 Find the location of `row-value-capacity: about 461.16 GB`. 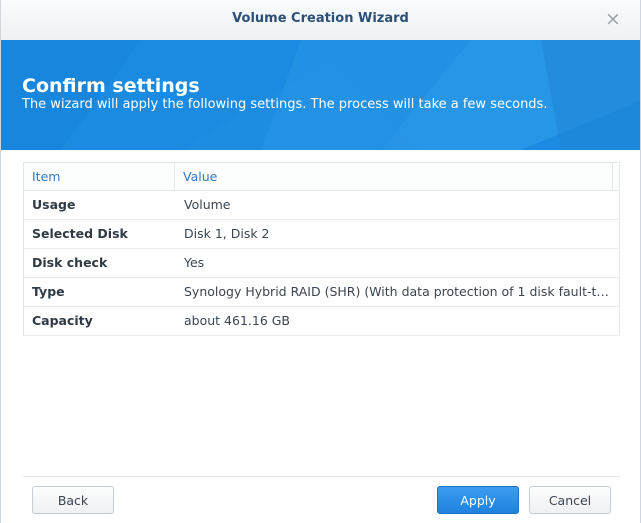

row-value-capacity: about 461.16 GB is located at coordinates (237, 320).